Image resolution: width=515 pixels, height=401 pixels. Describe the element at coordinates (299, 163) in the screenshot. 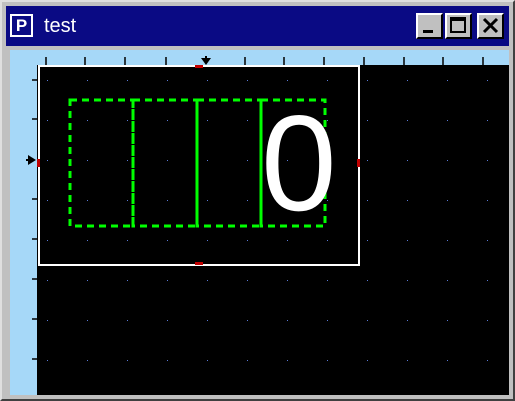

I see `digit-display: 0` at that location.